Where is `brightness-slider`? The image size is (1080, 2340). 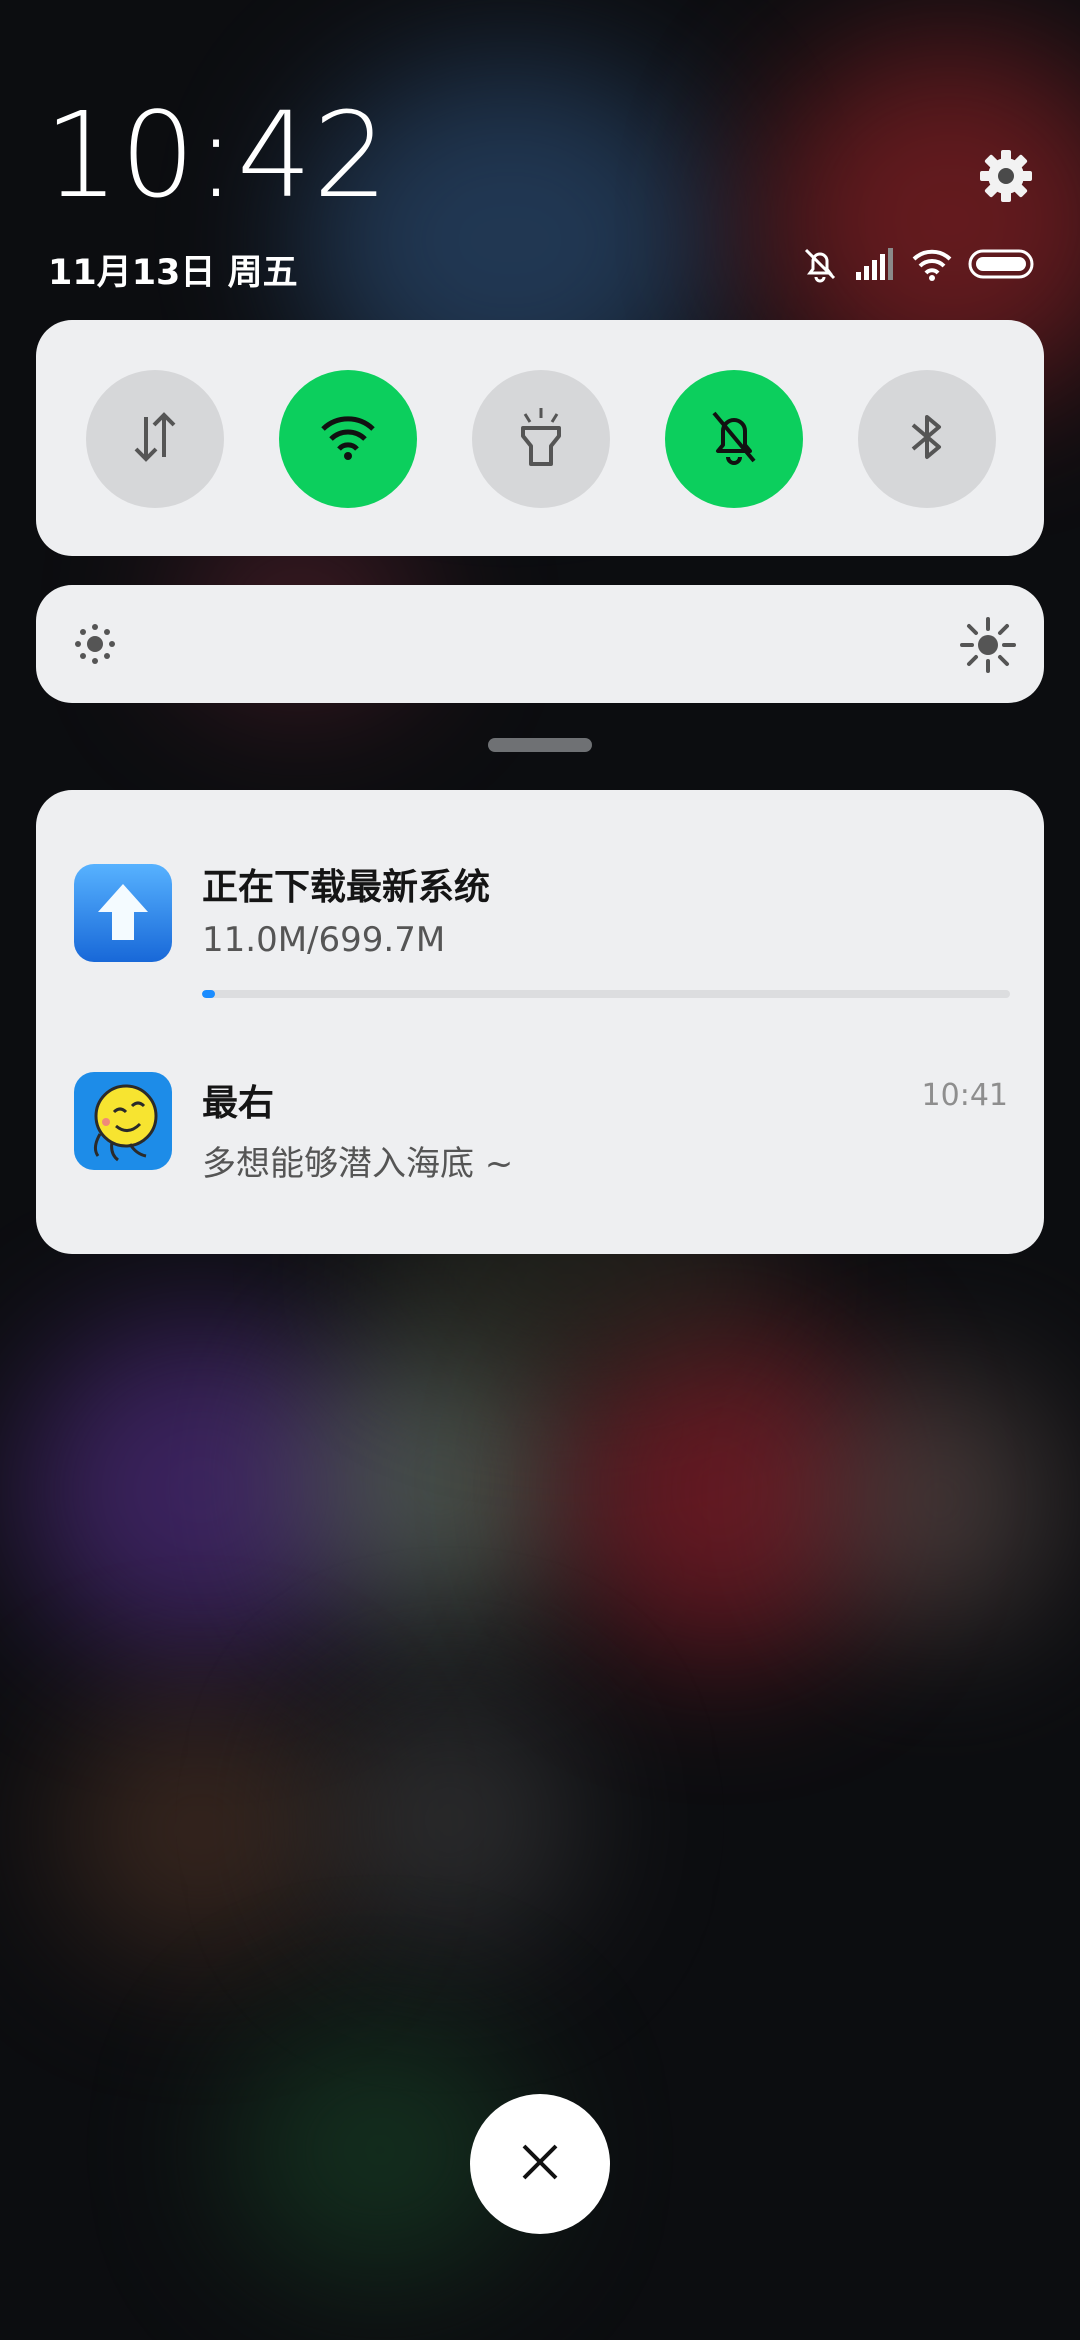
brightness-slider is located at coordinates (540, 644).